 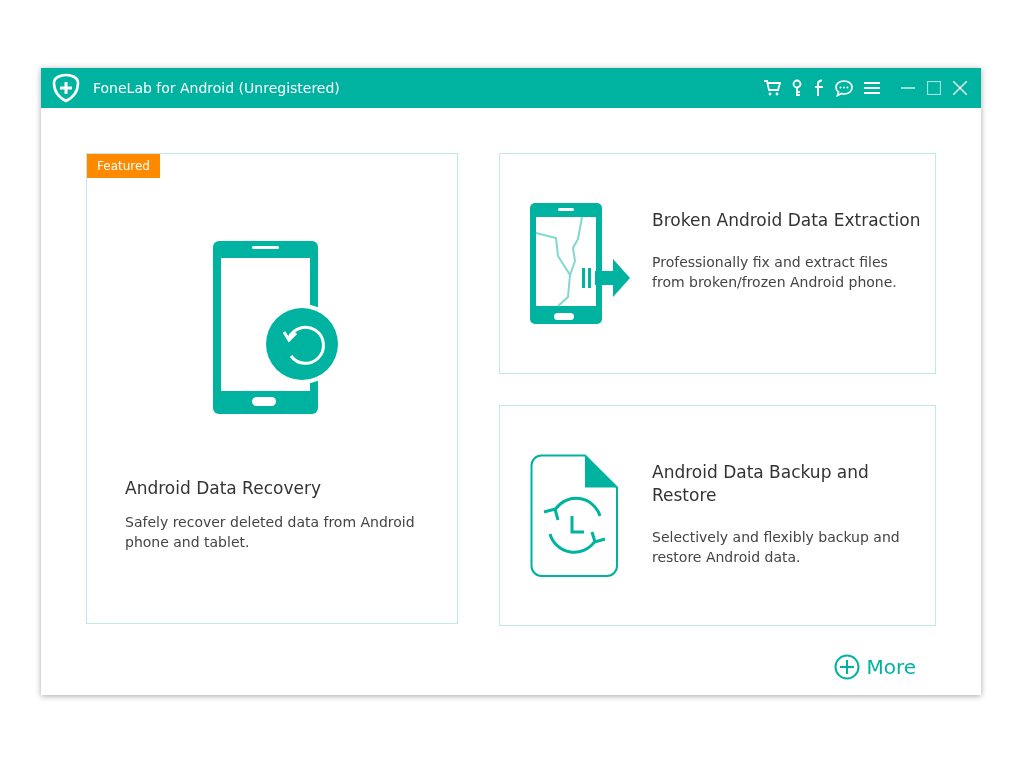 I want to click on menu-icon, so click(x=872, y=88).